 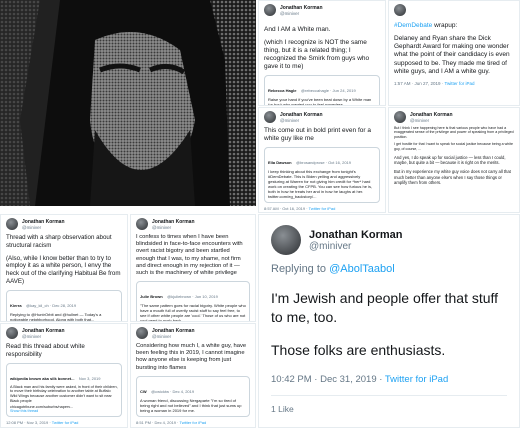 What do you see at coordinates (143, 391) in the screenshot?
I see `quote-author: CW` at bounding box center [143, 391].